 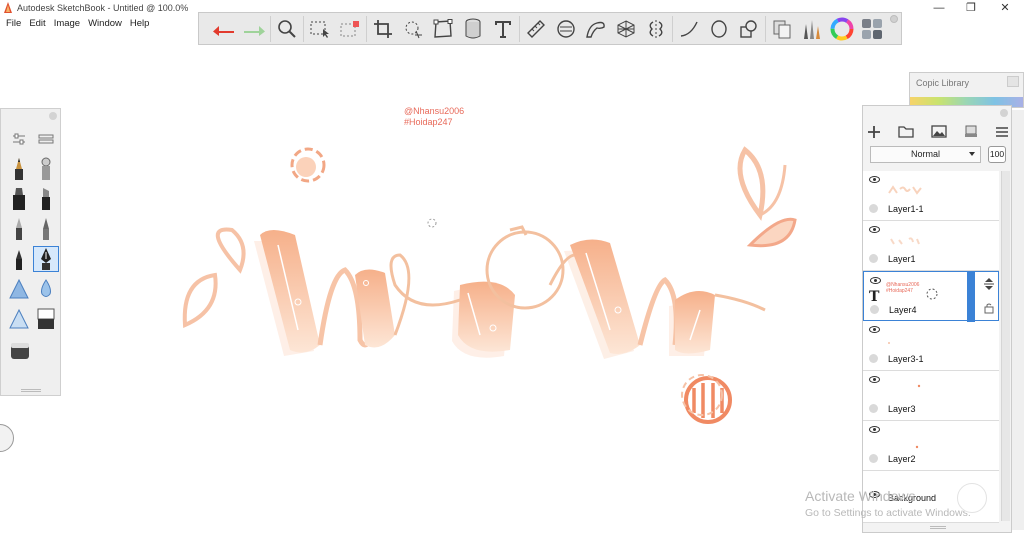 I want to click on move-layer-icon, so click(x=989, y=284).